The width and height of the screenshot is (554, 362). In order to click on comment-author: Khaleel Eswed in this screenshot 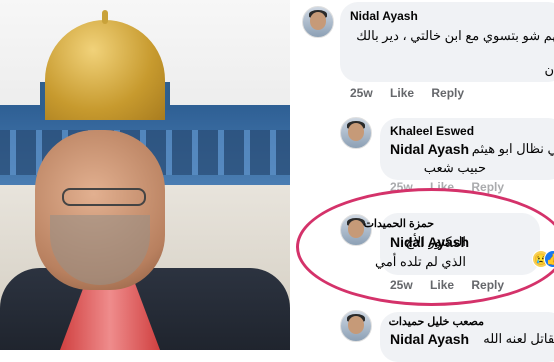, I will do `click(432, 131)`.